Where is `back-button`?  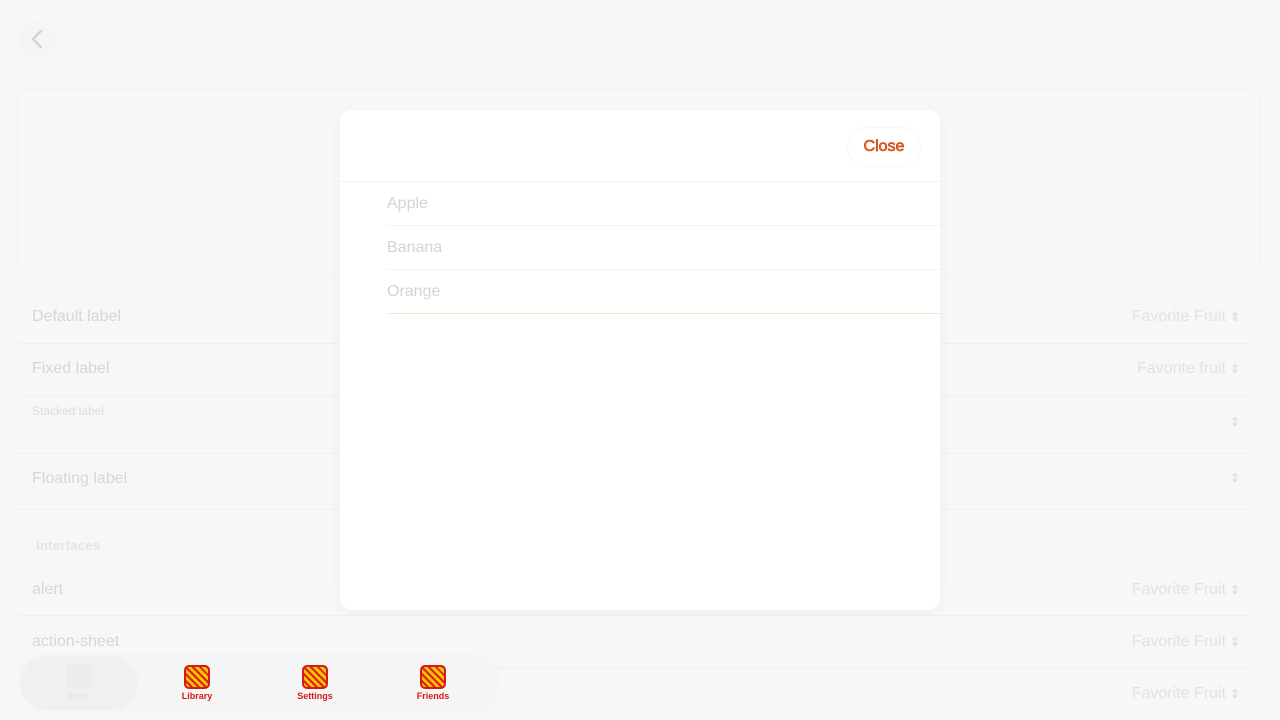 back-button is located at coordinates (37, 39).